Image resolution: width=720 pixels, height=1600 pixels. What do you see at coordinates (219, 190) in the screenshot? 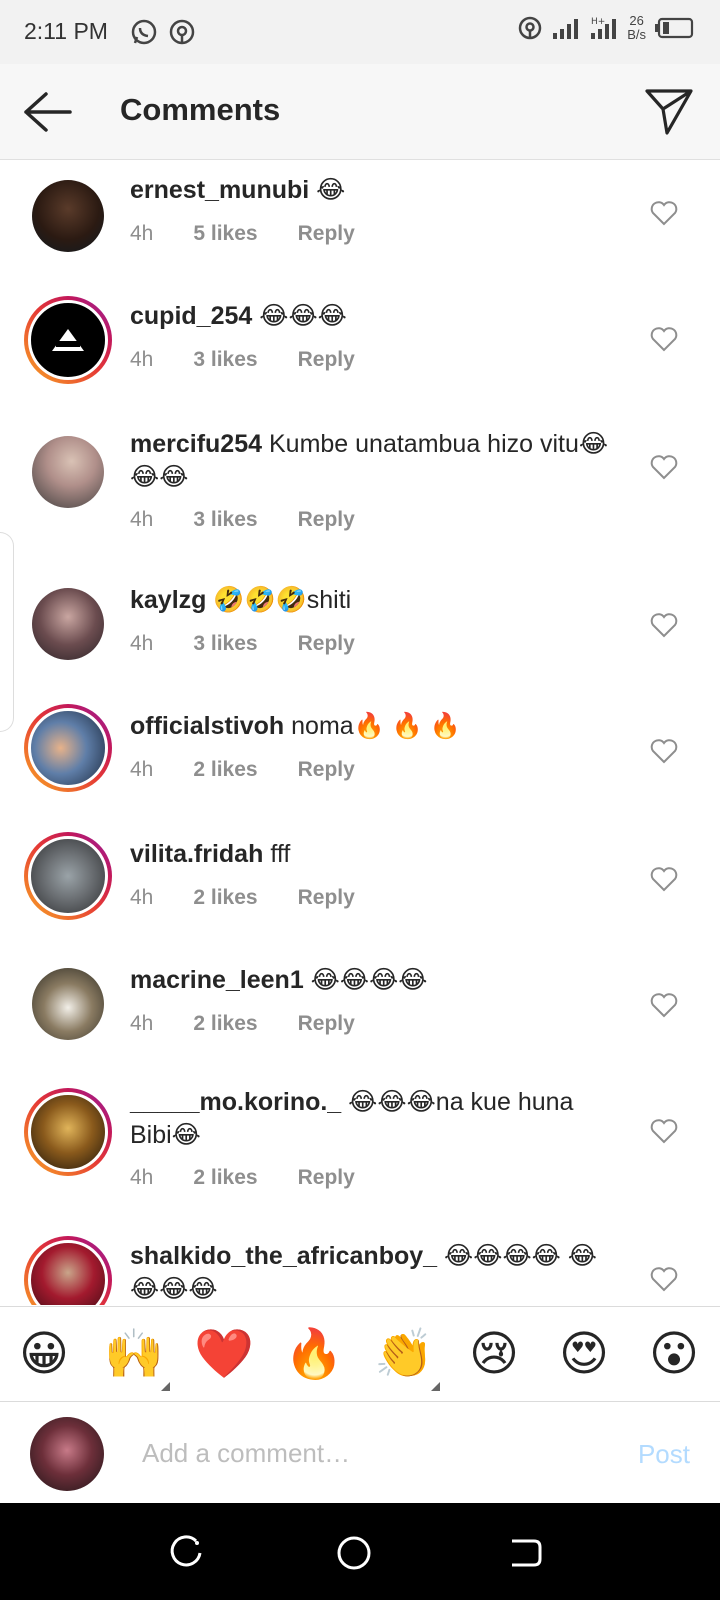
I see `comment-username: ernest_munubi` at bounding box center [219, 190].